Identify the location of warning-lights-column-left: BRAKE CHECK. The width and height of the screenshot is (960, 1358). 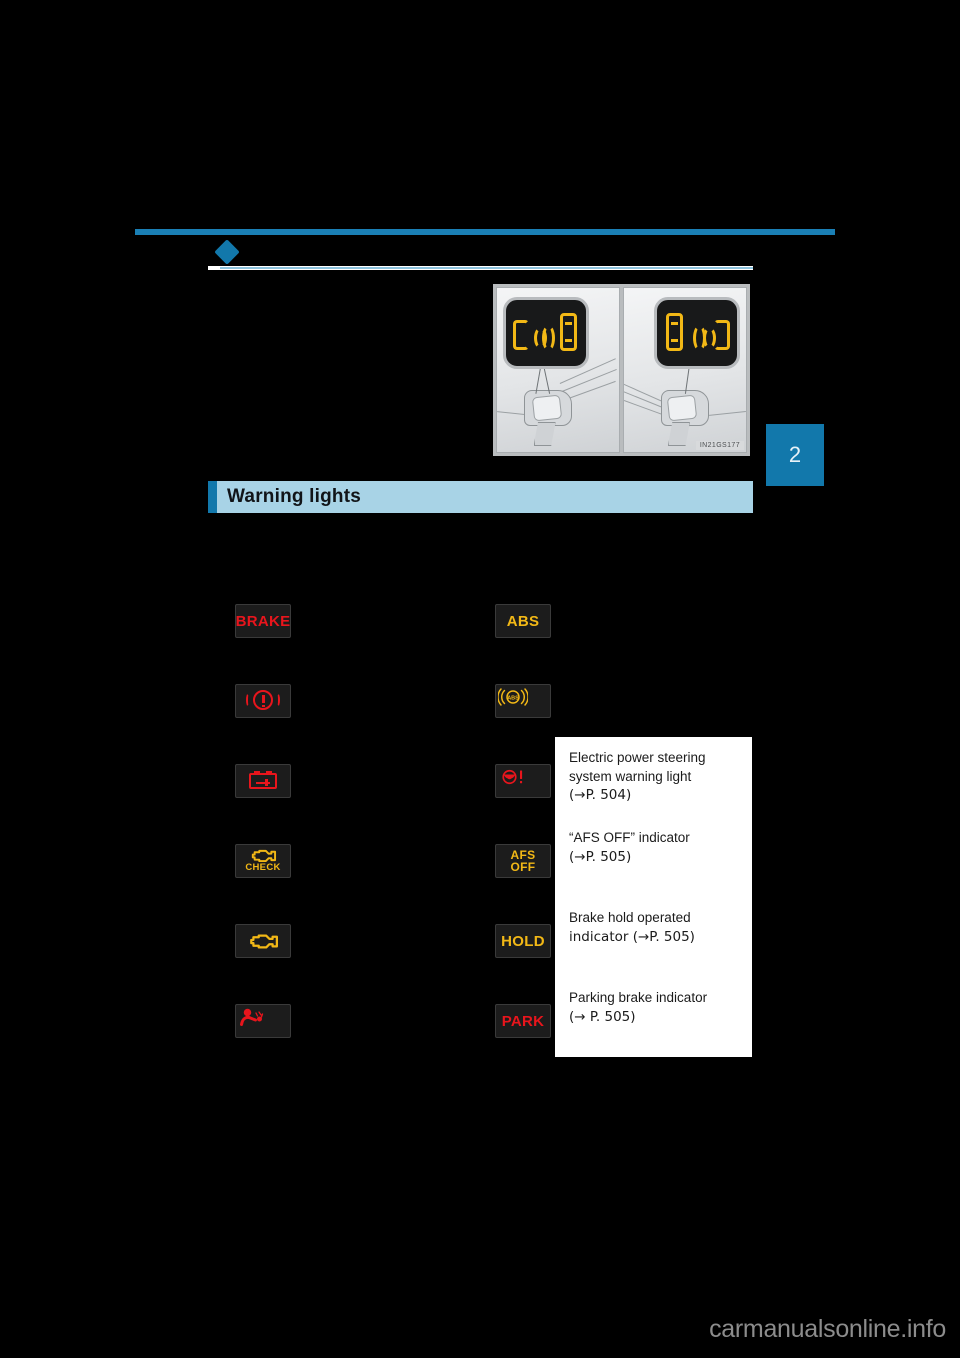
(263, 844).